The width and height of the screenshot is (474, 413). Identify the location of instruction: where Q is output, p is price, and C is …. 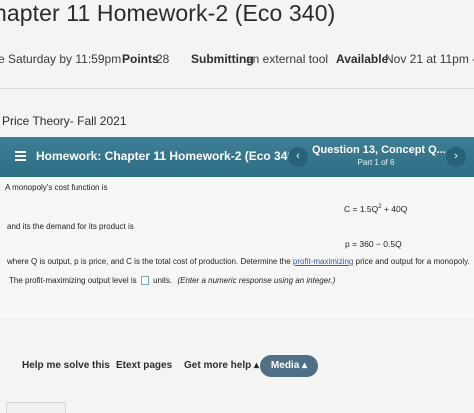
(238, 261).